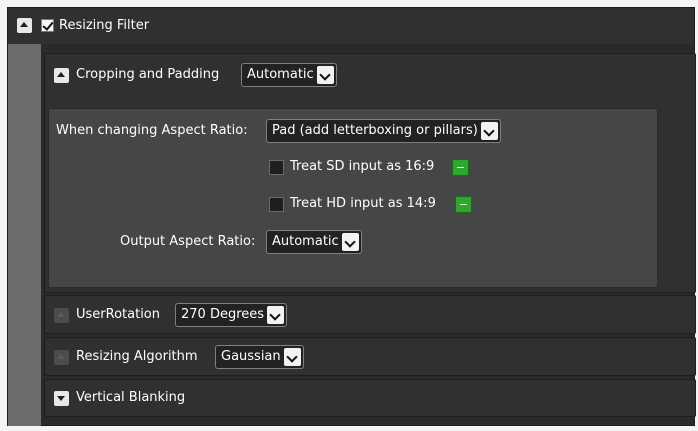  I want to click on treat-sd-reset-button, so click(460, 167).